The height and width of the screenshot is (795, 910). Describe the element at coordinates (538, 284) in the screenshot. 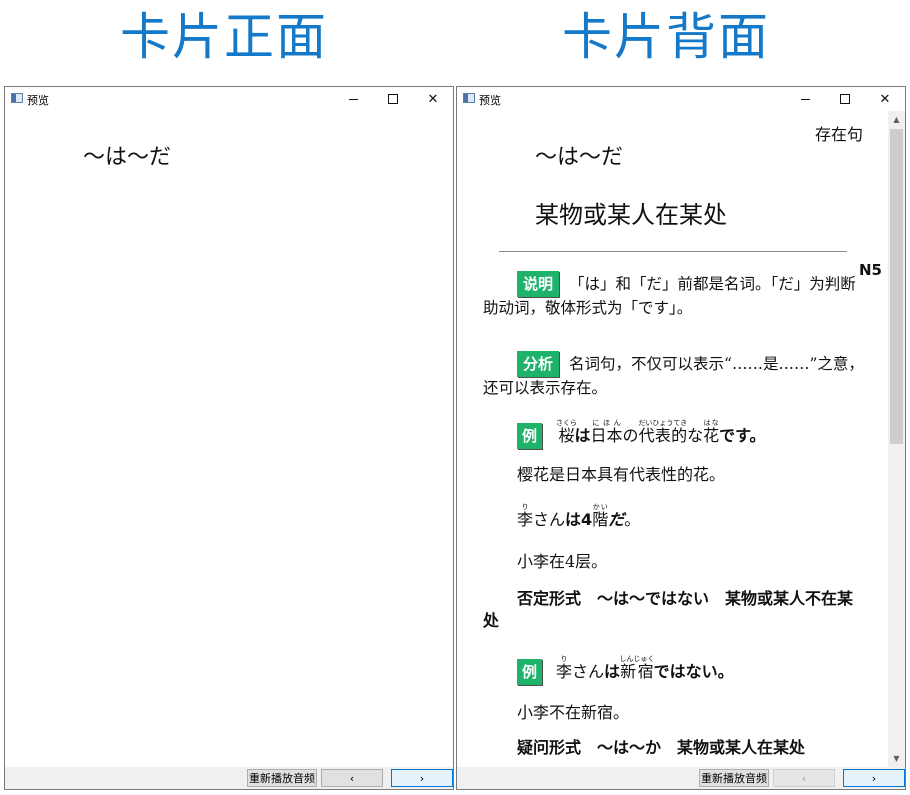

I see `explanation-tag: 说明` at that location.